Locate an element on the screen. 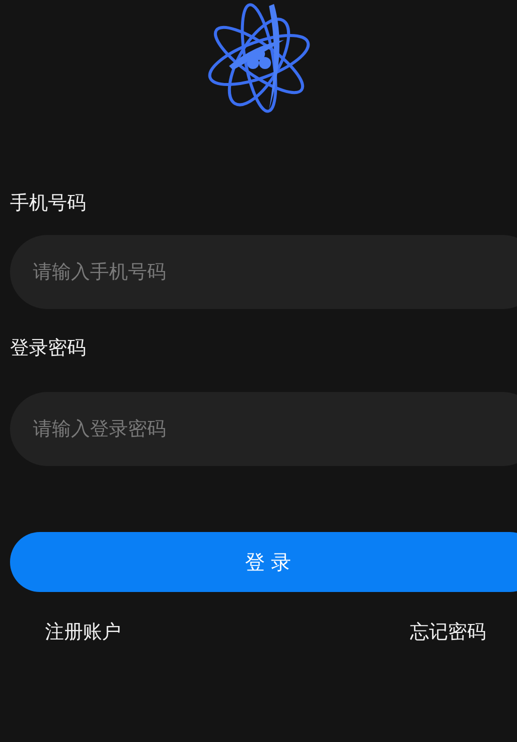 The width and height of the screenshot is (517, 742). field-label: 手机号码 is located at coordinates (48, 203).